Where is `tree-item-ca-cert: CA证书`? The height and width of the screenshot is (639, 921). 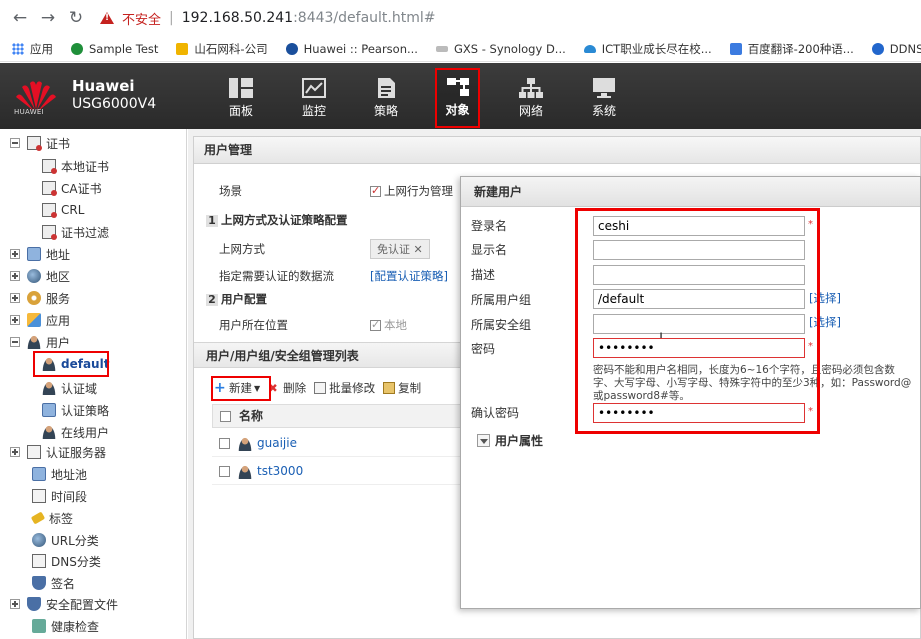
tree-item-ca-cert: CA证书 is located at coordinates (72, 188).